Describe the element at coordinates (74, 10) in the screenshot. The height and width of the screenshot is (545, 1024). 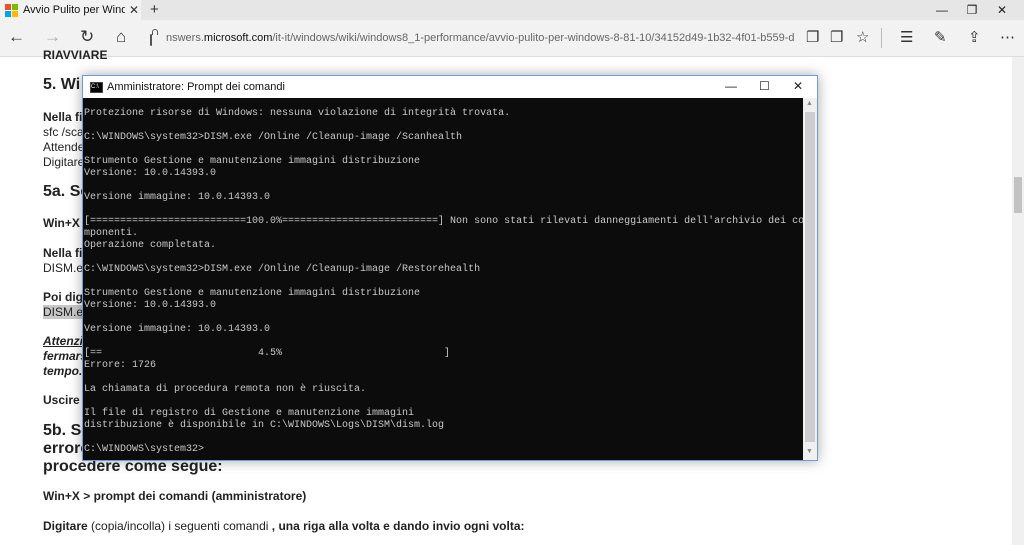
I see `tab-title: Avvio Pulito per Windov` at that location.